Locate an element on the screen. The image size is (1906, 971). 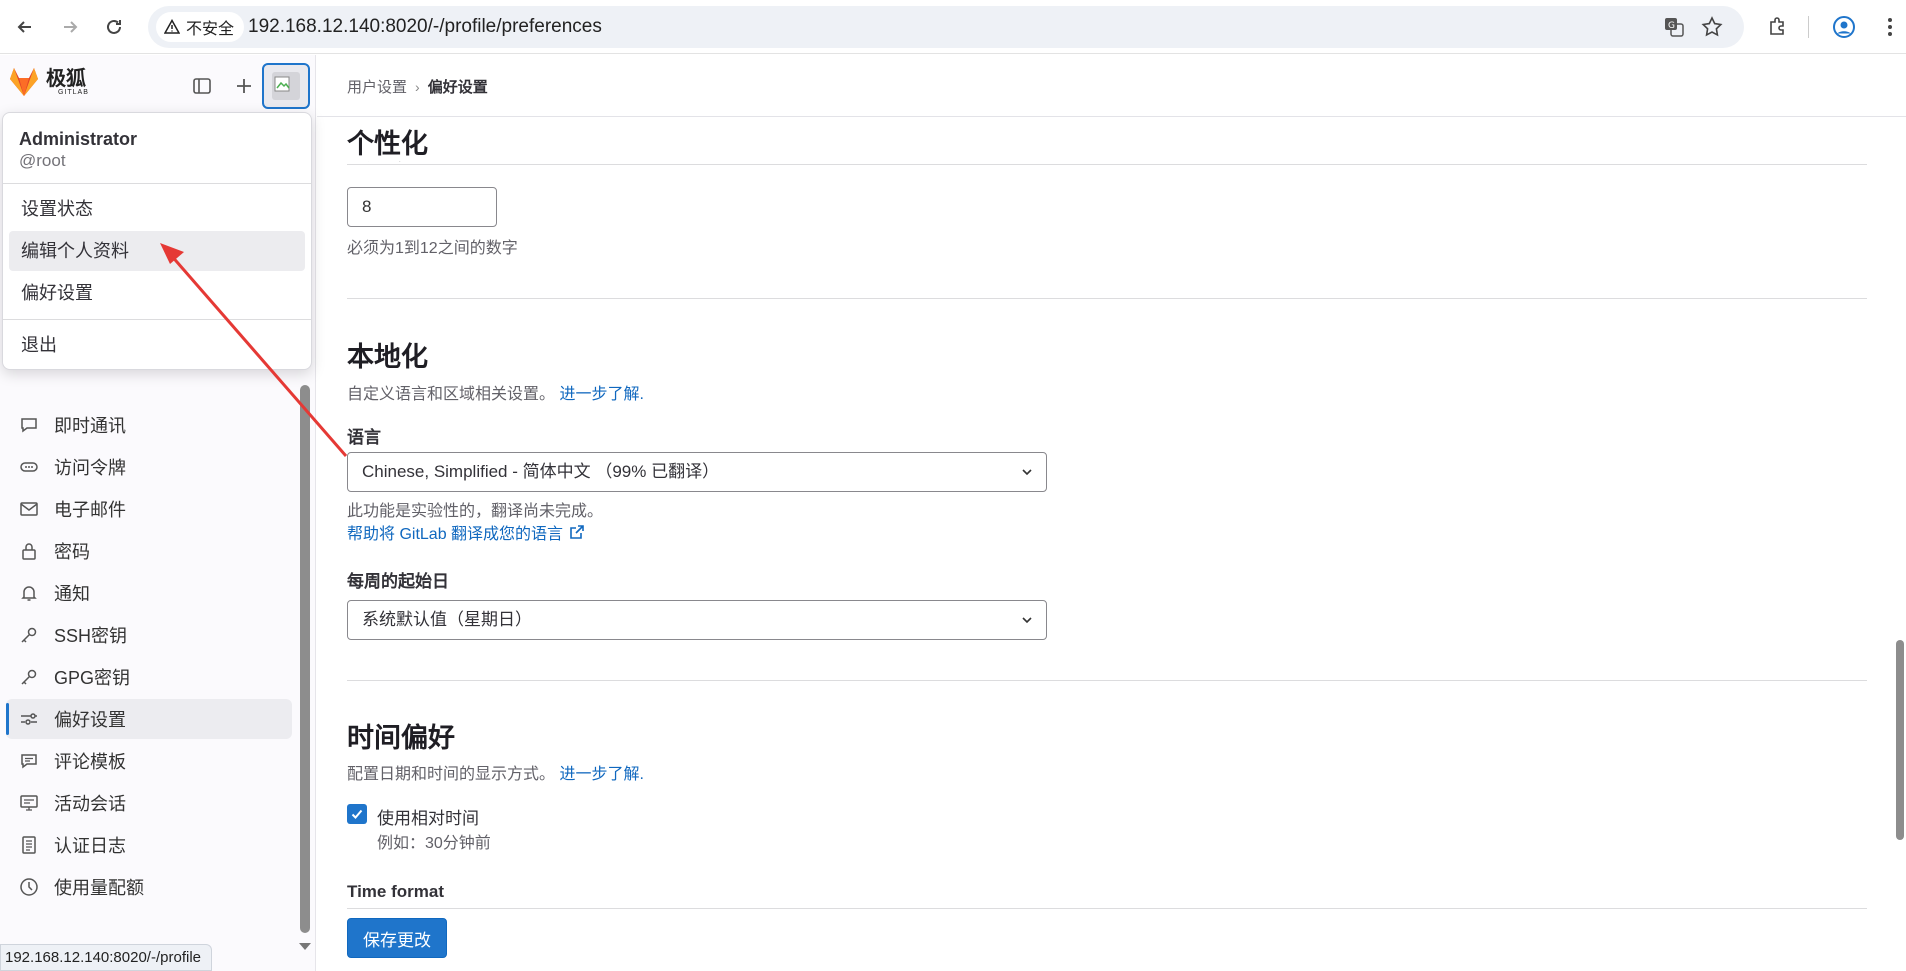
status-bar-url: 192.168.12.140:8020/-/profile is located at coordinates (106, 957).